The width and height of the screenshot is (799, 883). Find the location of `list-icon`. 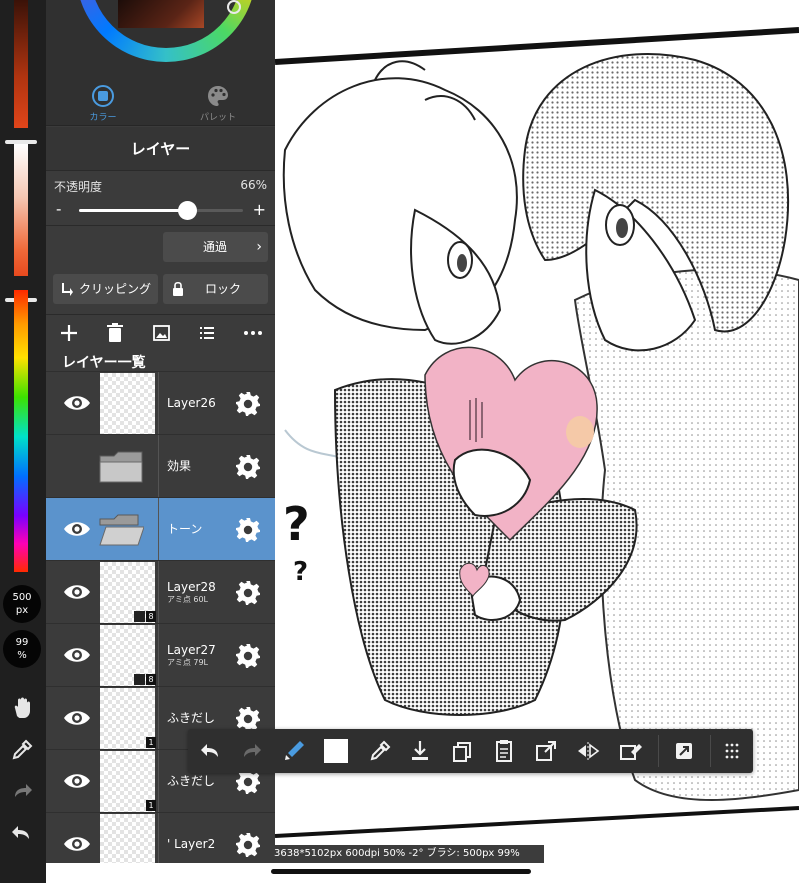

list-icon is located at coordinates (207, 333).